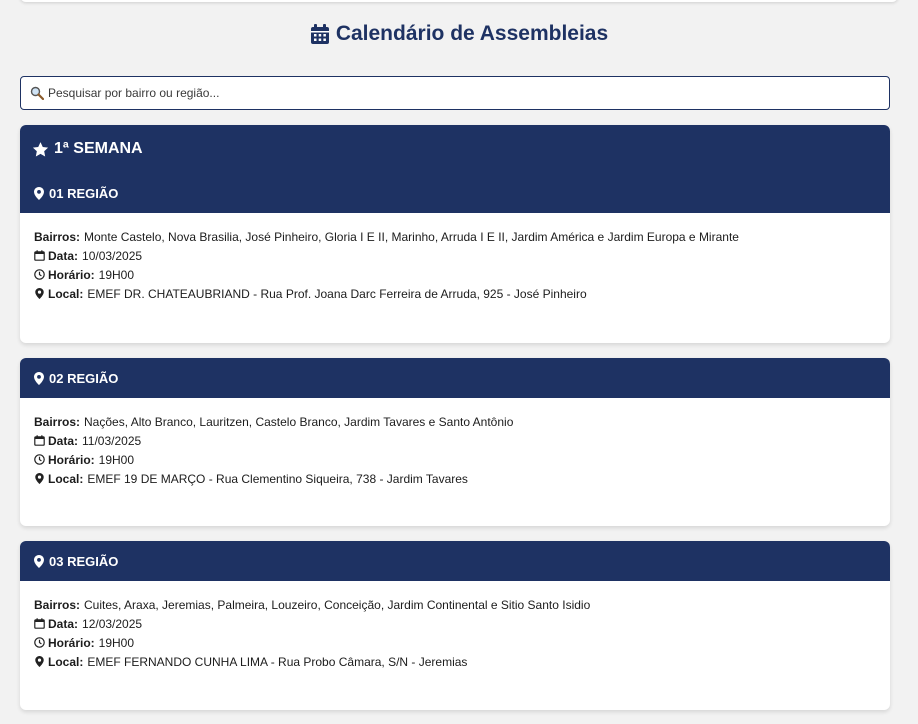  Describe the element at coordinates (84, 378) in the screenshot. I see `region-name: 02 REGIÃO` at that location.